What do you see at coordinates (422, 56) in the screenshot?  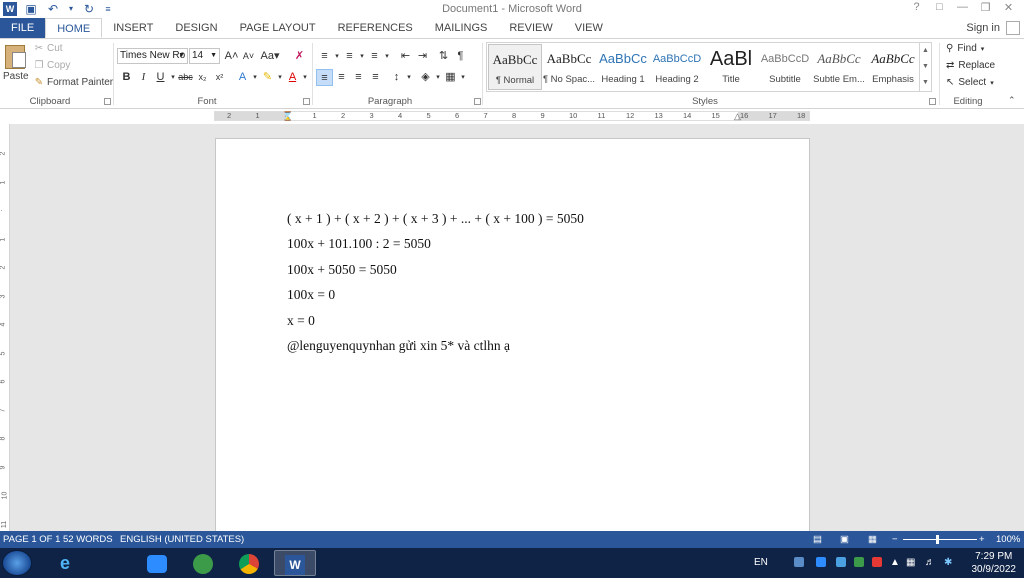 I see `increase-indent-icon: ⇥` at bounding box center [422, 56].